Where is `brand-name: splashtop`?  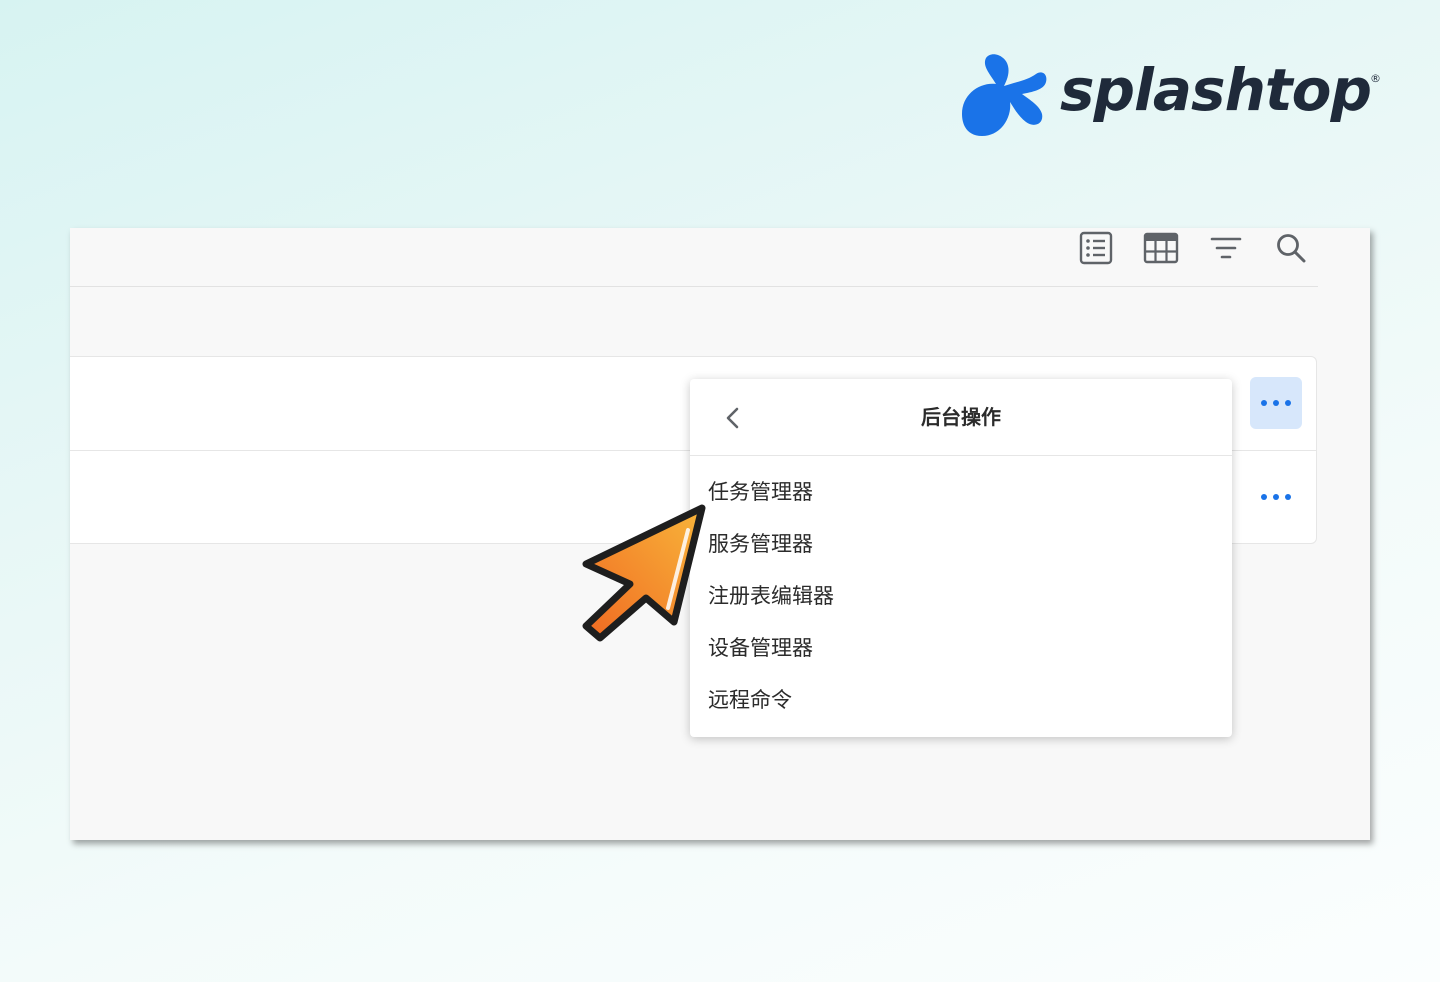
brand-name: splashtop is located at coordinates (1216, 90).